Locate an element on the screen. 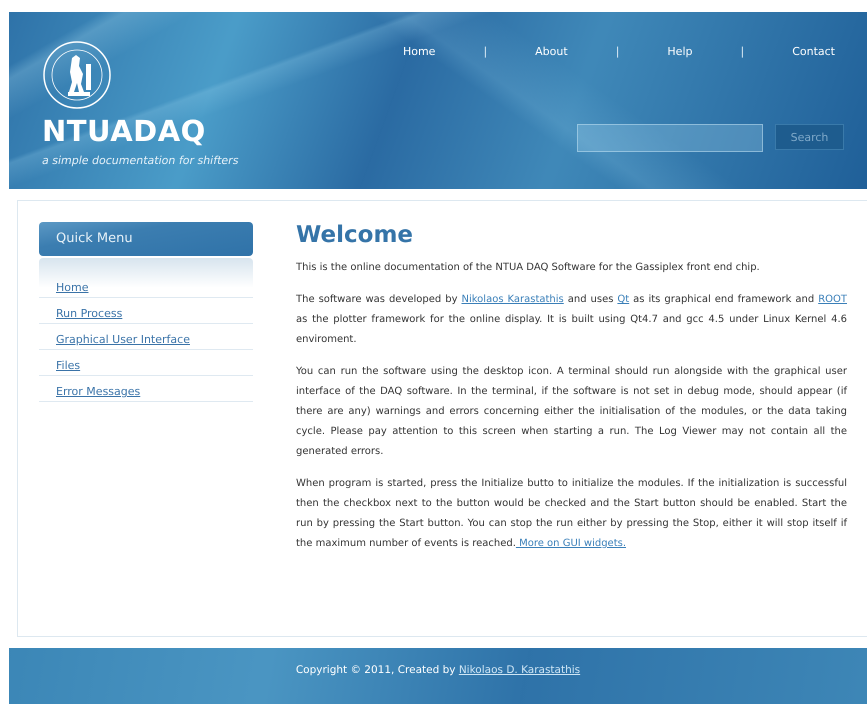 The height and width of the screenshot is (704, 867). text-link: Nikolaos Karastathis is located at coordinates (512, 299).